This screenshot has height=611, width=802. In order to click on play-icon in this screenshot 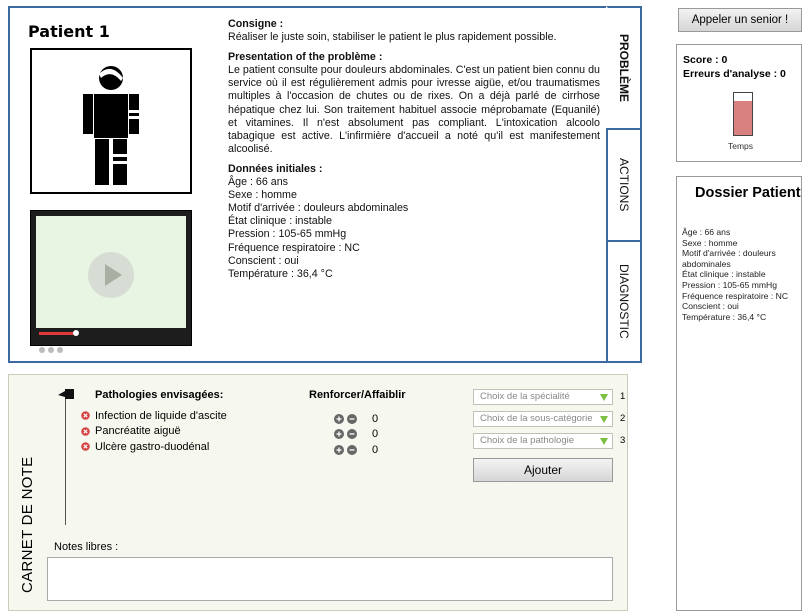, I will do `click(113, 275)`.